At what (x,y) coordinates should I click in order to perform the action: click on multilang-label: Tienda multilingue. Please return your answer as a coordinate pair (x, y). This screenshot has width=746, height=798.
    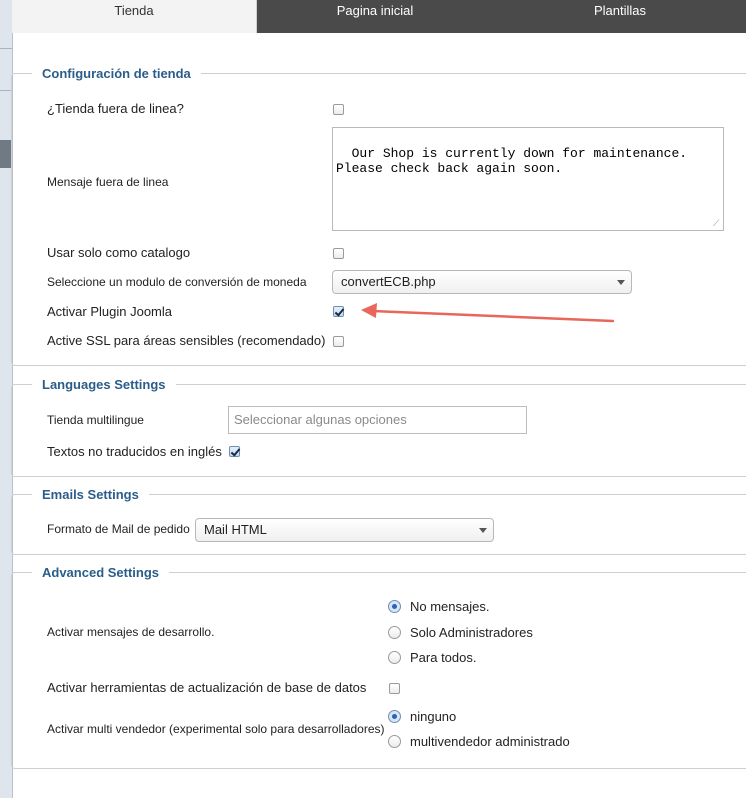
    Looking at the image, I should click on (95, 420).